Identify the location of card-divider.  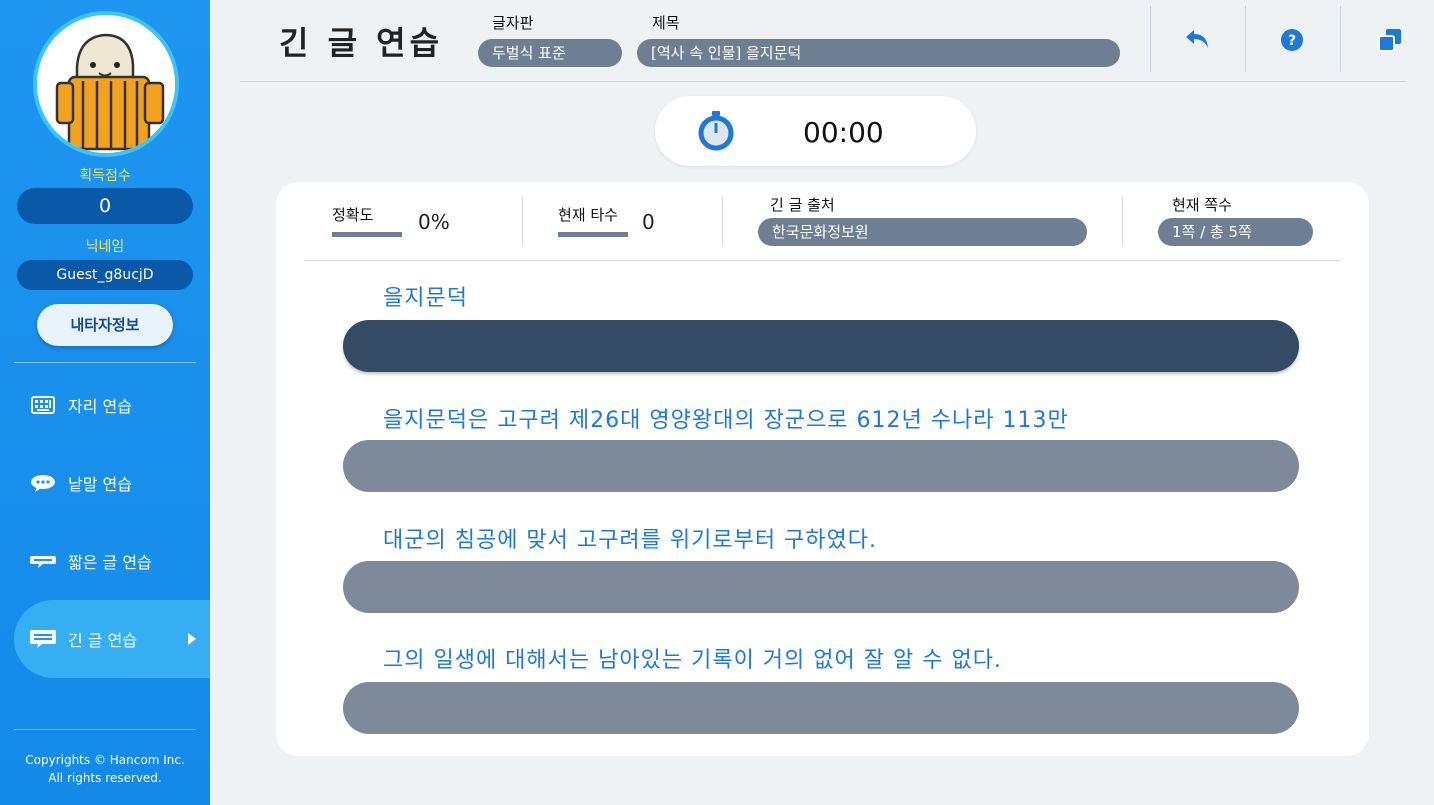
(822, 260).